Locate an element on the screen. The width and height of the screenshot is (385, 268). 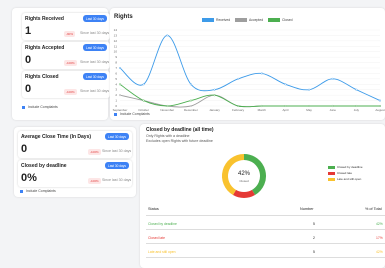
rights-accepted-title: Rights Accepted is located at coordinates (45, 48).